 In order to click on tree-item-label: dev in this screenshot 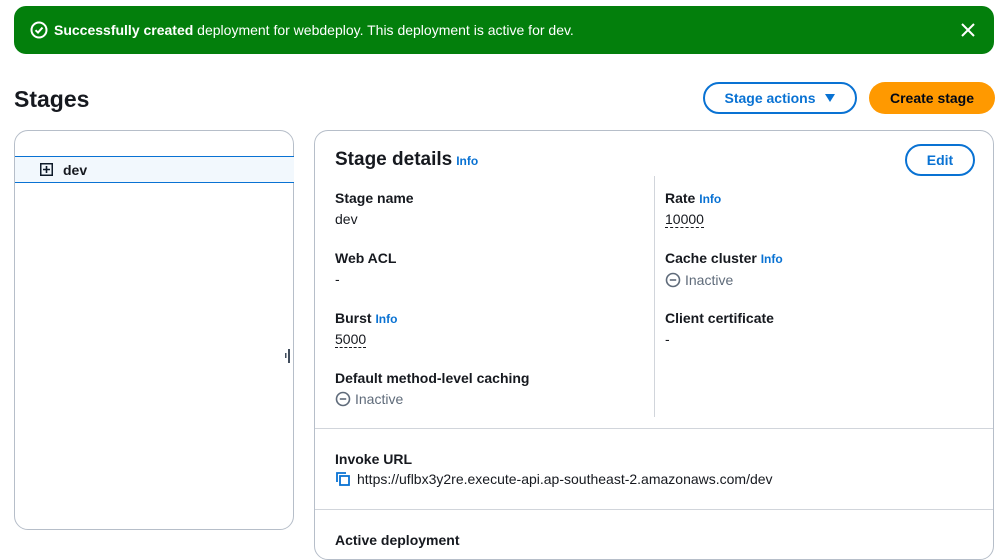, I will do `click(75, 170)`.